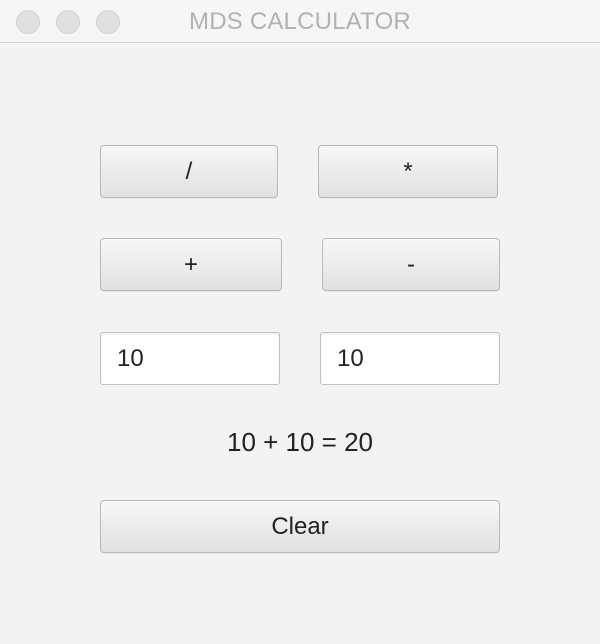 Image resolution: width=600 pixels, height=644 pixels. I want to click on first-number-input, so click(190, 358).